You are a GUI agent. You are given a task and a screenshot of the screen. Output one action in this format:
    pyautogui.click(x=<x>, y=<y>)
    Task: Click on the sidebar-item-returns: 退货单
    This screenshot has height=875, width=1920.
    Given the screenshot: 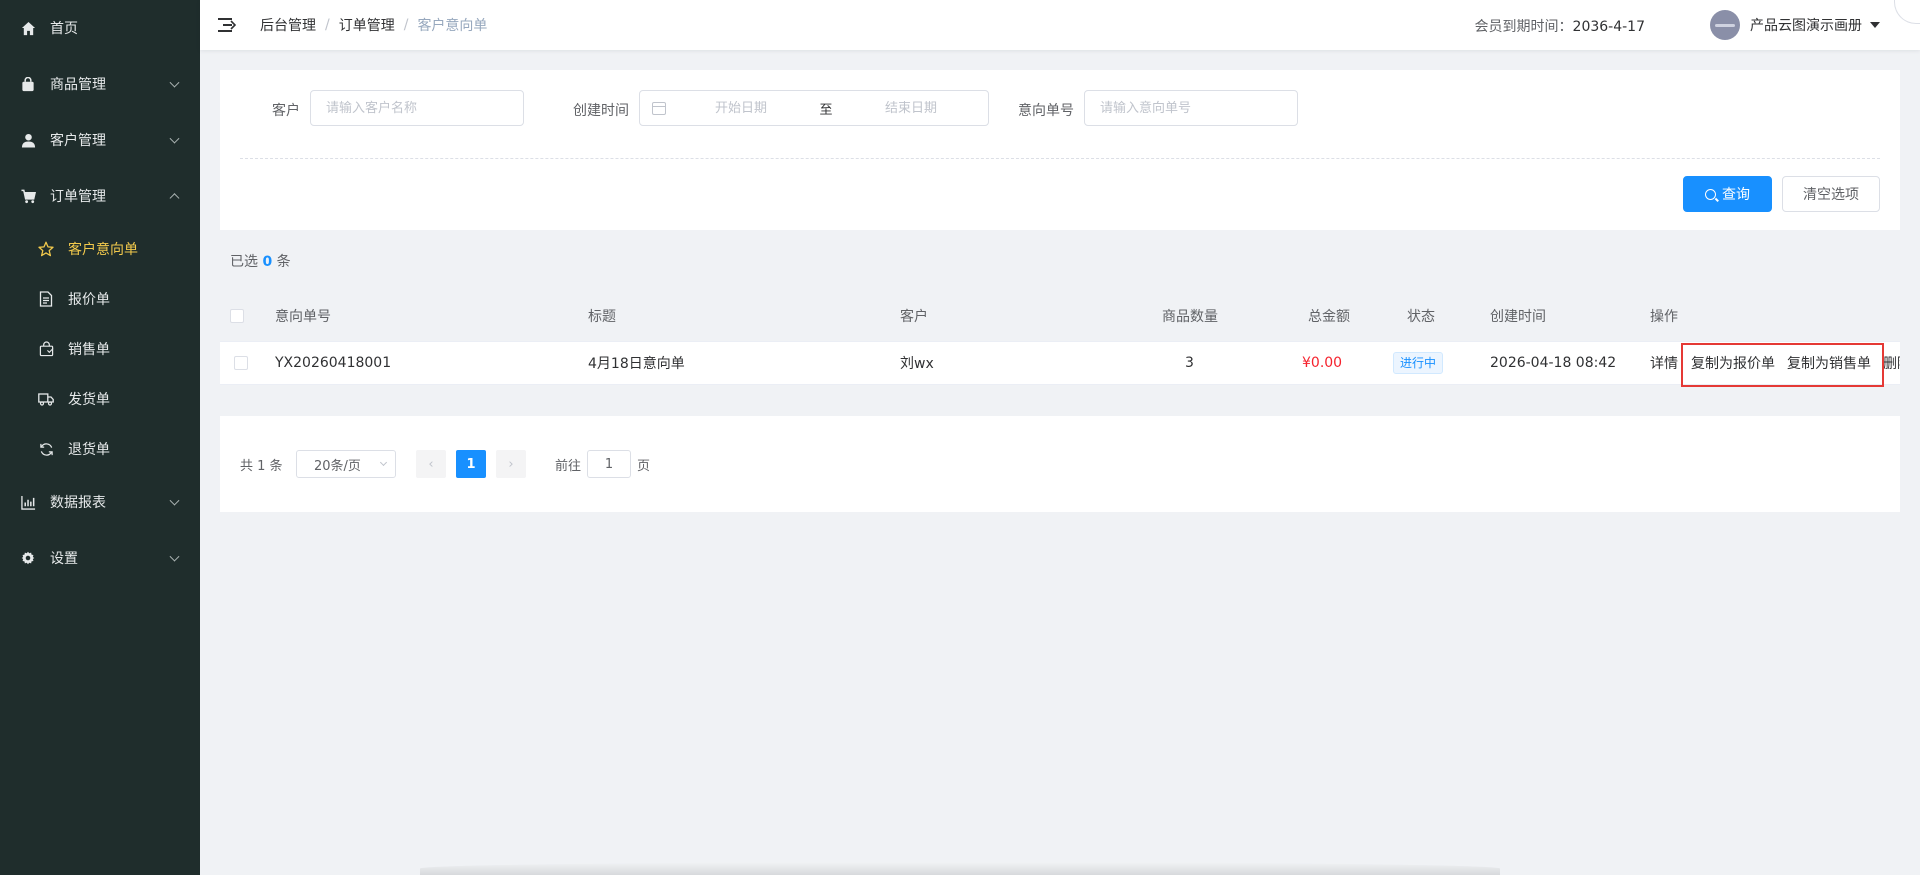 What is the action you would take?
    pyautogui.click(x=100, y=449)
    